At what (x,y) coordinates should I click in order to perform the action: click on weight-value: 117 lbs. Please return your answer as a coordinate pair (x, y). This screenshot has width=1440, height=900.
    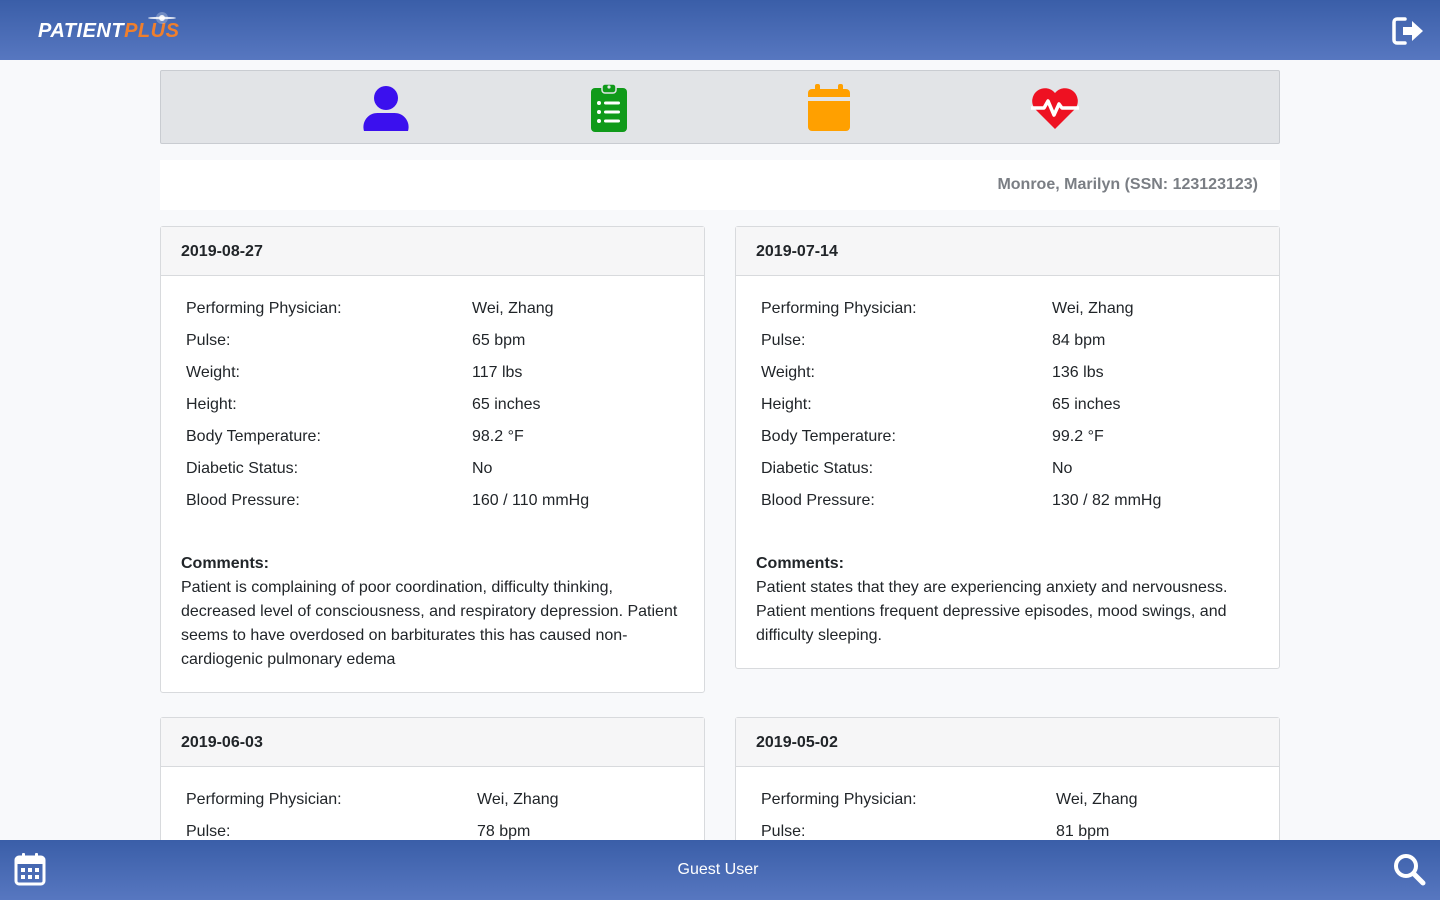
    Looking at the image, I should click on (497, 372).